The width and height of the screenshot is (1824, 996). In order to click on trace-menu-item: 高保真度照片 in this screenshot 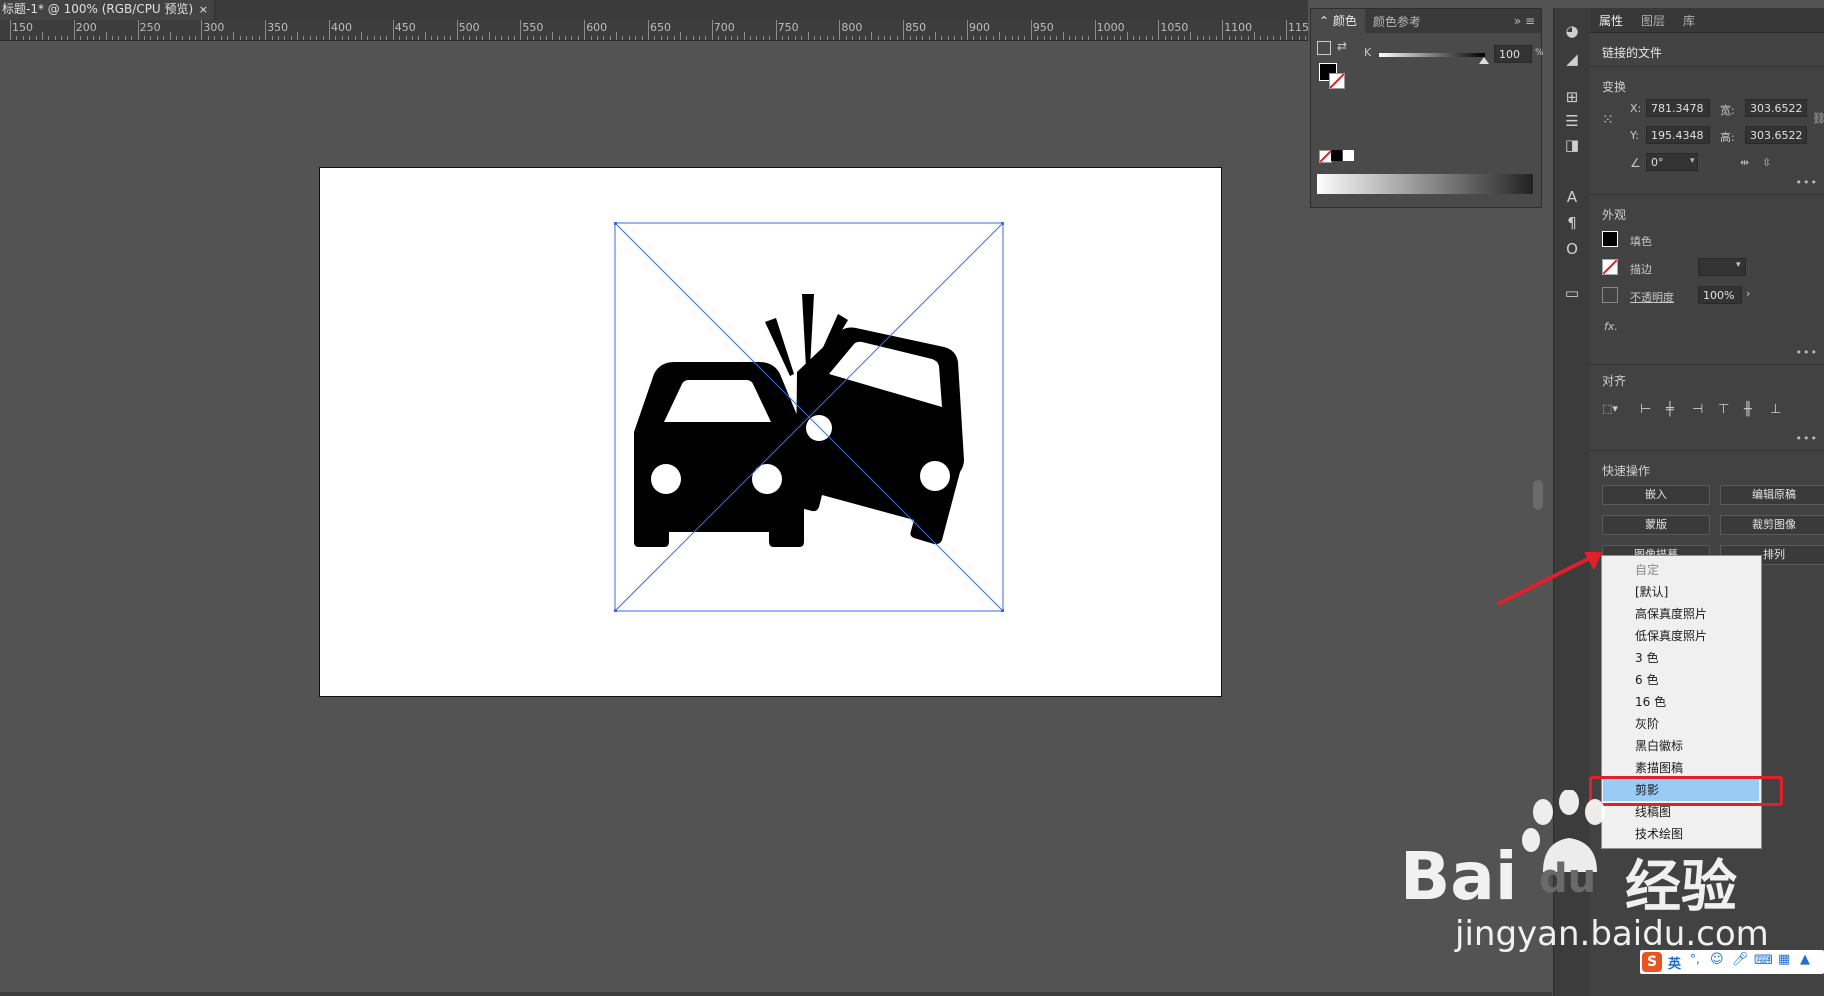, I will do `click(1681, 614)`.